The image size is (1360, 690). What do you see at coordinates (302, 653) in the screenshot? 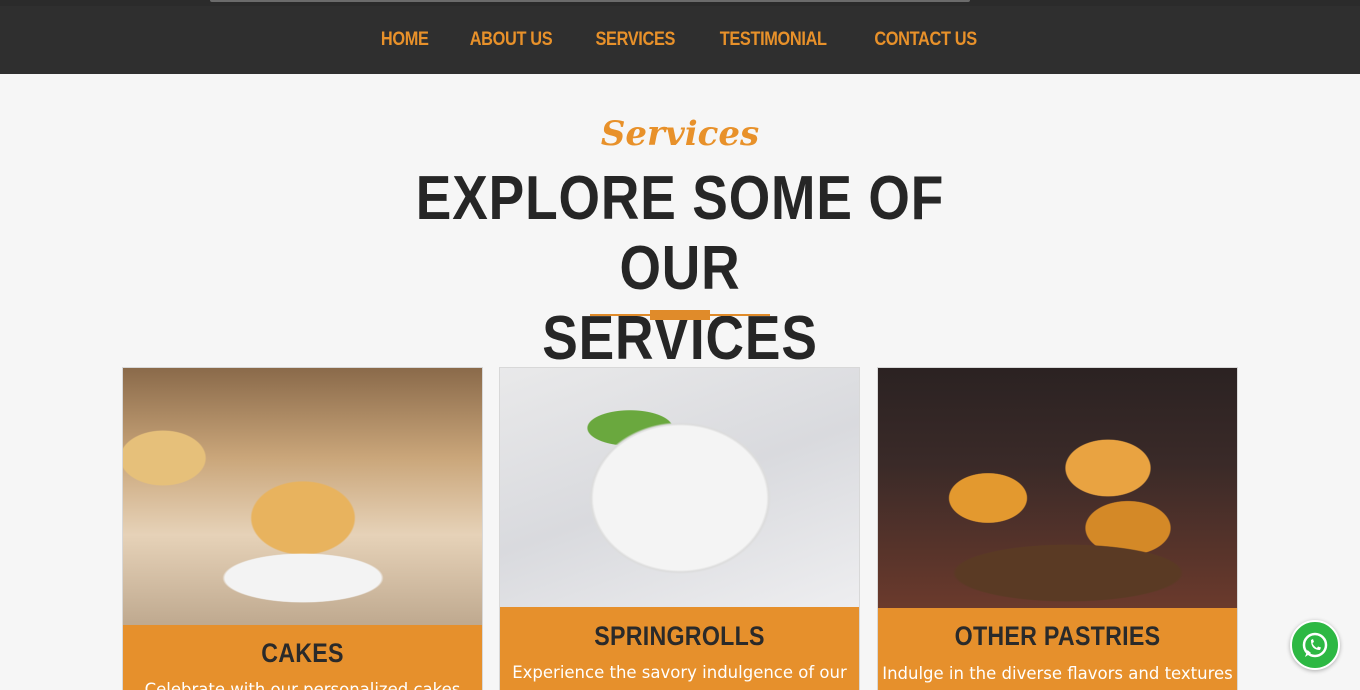
I see `card-title: CAKES` at bounding box center [302, 653].